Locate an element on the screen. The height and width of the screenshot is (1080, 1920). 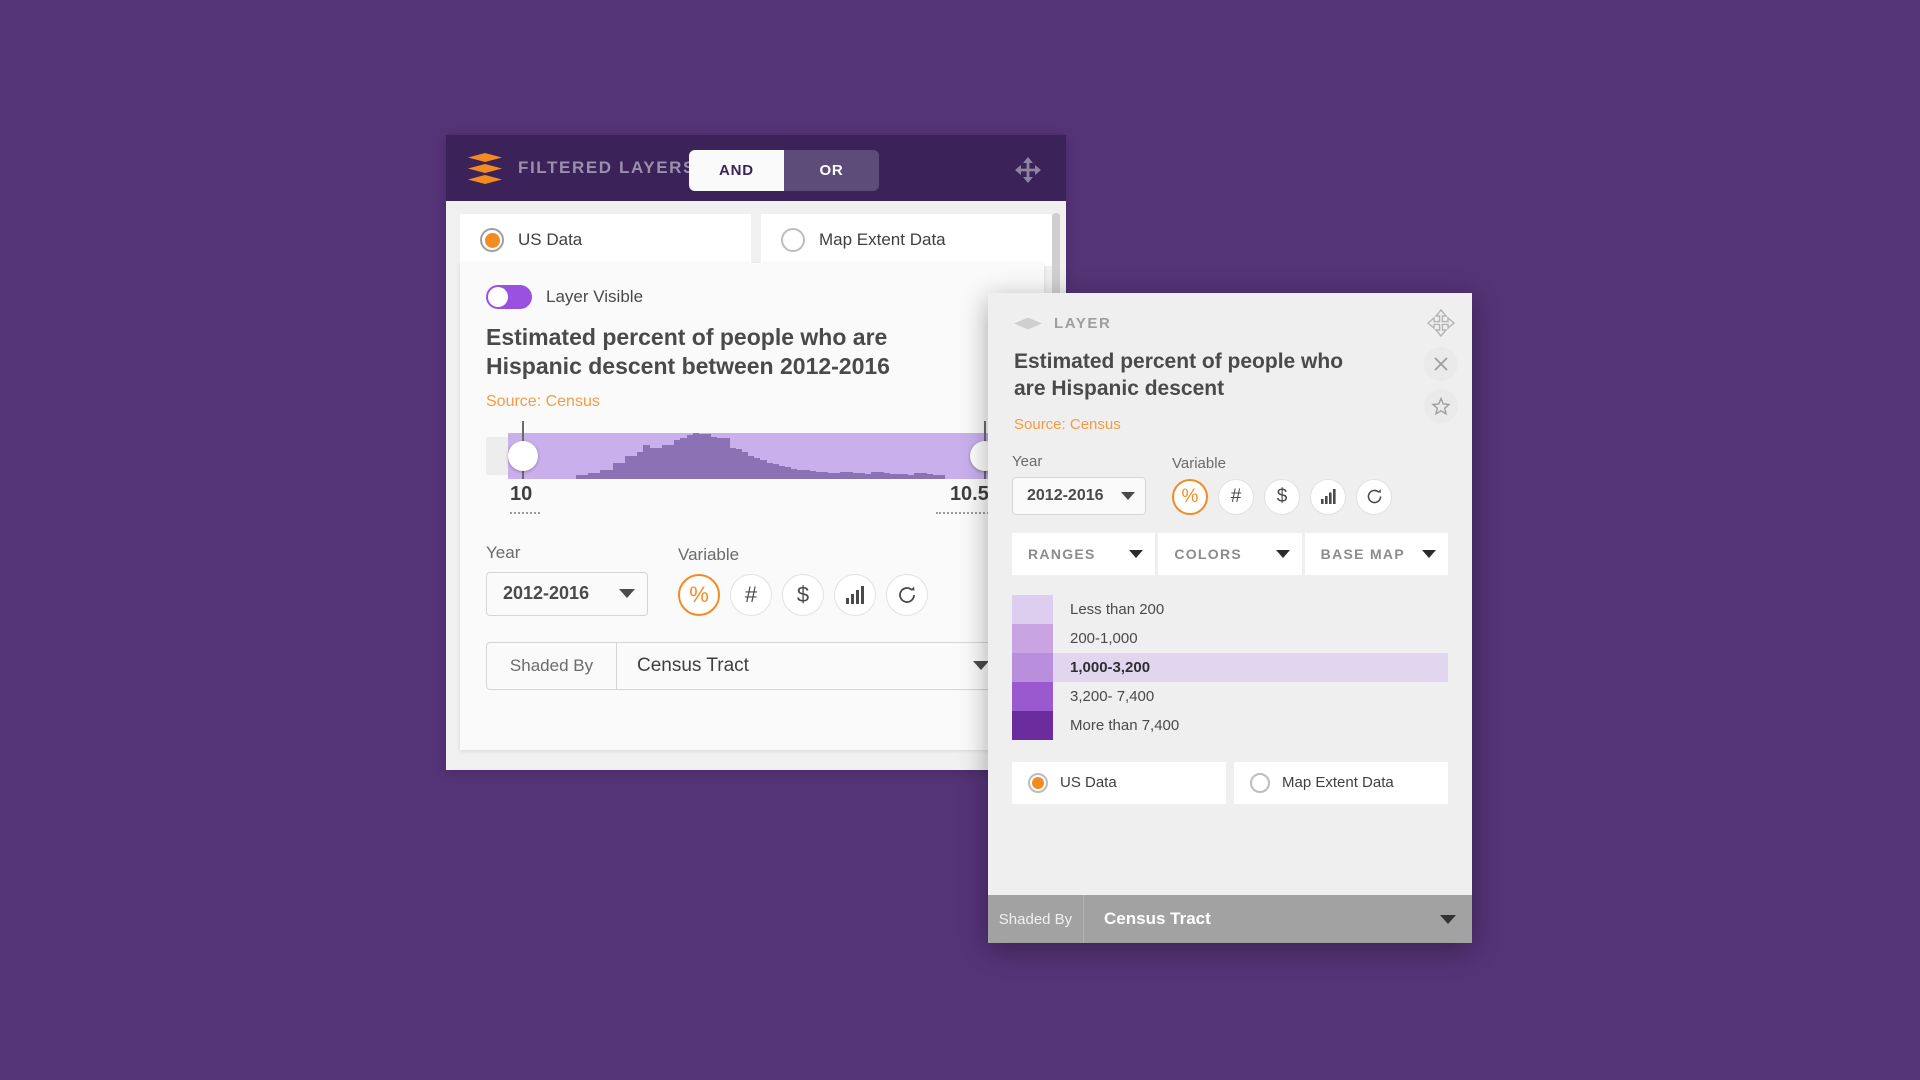
close-icon is located at coordinates (1441, 364).